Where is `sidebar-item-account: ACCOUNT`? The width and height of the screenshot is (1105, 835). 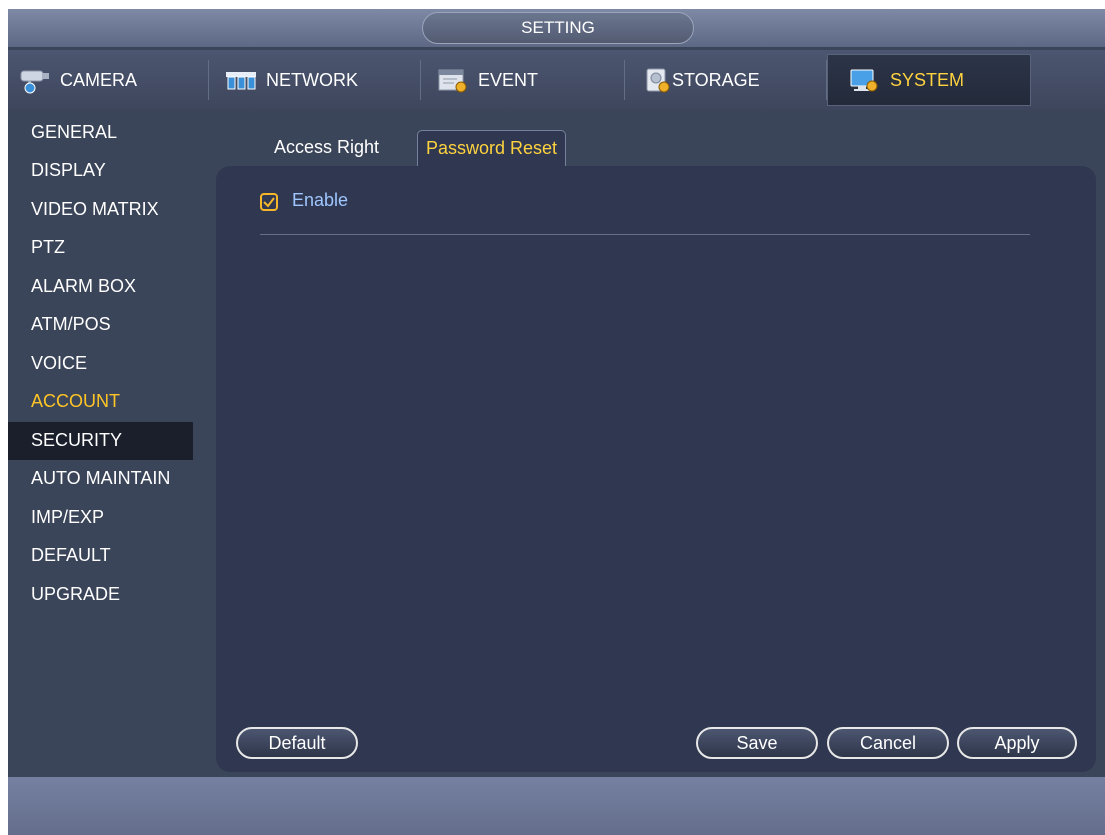 sidebar-item-account: ACCOUNT is located at coordinates (100, 402).